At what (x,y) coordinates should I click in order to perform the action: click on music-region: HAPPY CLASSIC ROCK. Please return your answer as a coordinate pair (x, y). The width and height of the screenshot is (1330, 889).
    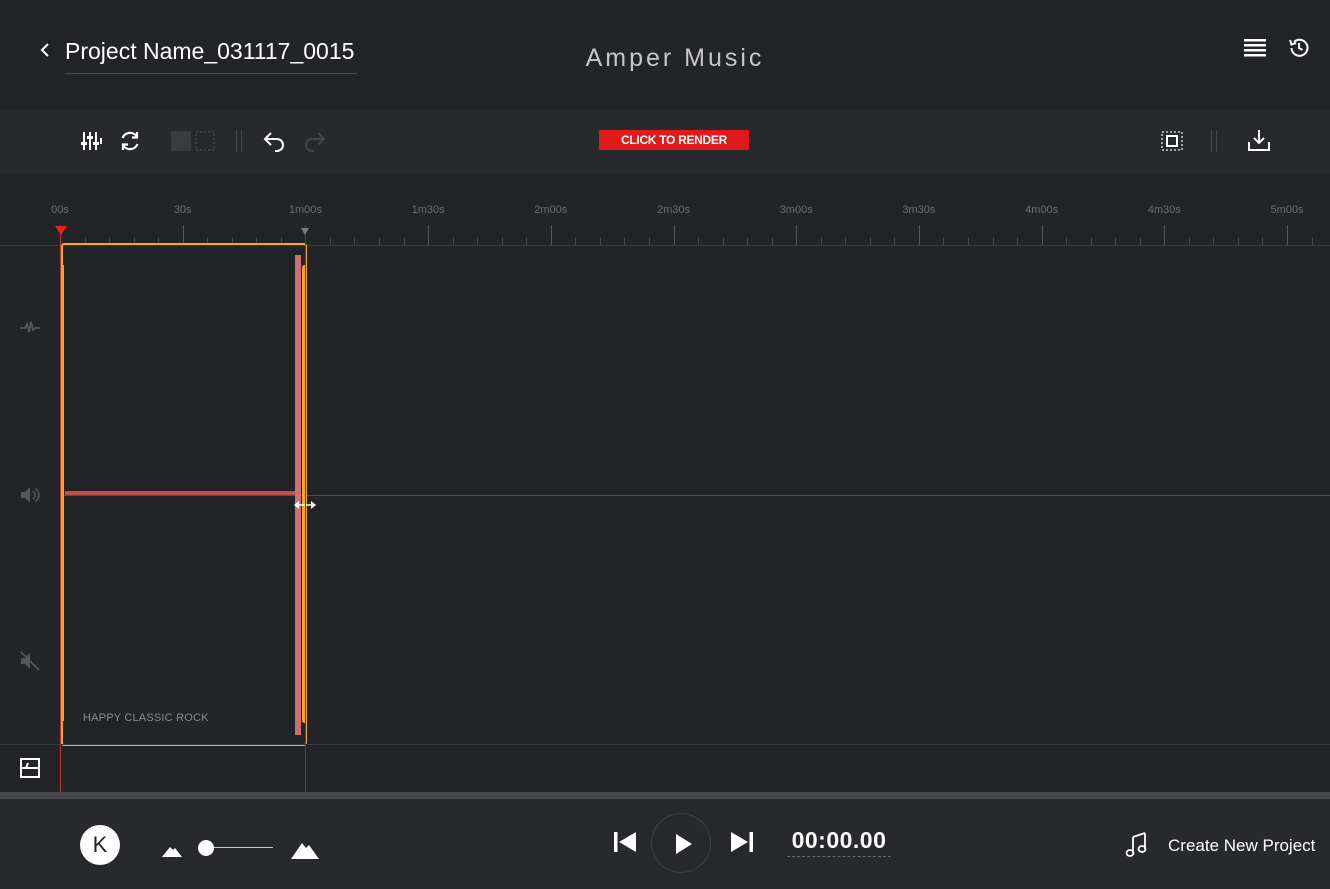
    Looking at the image, I should click on (184, 494).